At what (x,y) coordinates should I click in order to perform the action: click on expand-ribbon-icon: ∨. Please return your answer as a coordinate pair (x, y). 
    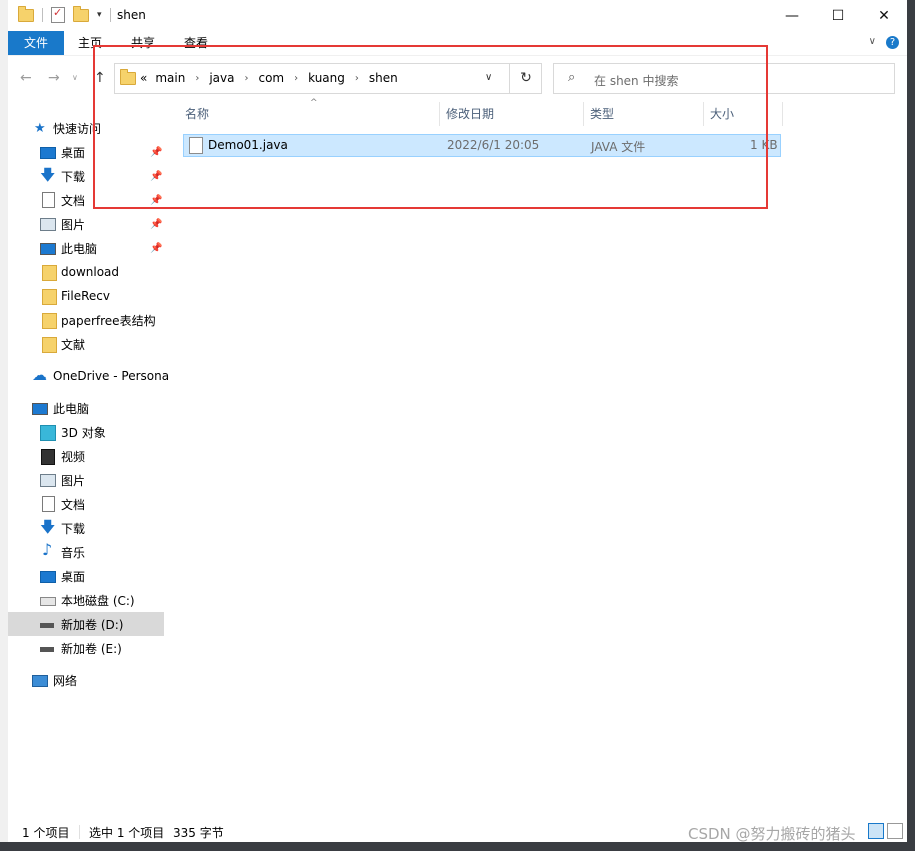
    Looking at the image, I should click on (872, 42).